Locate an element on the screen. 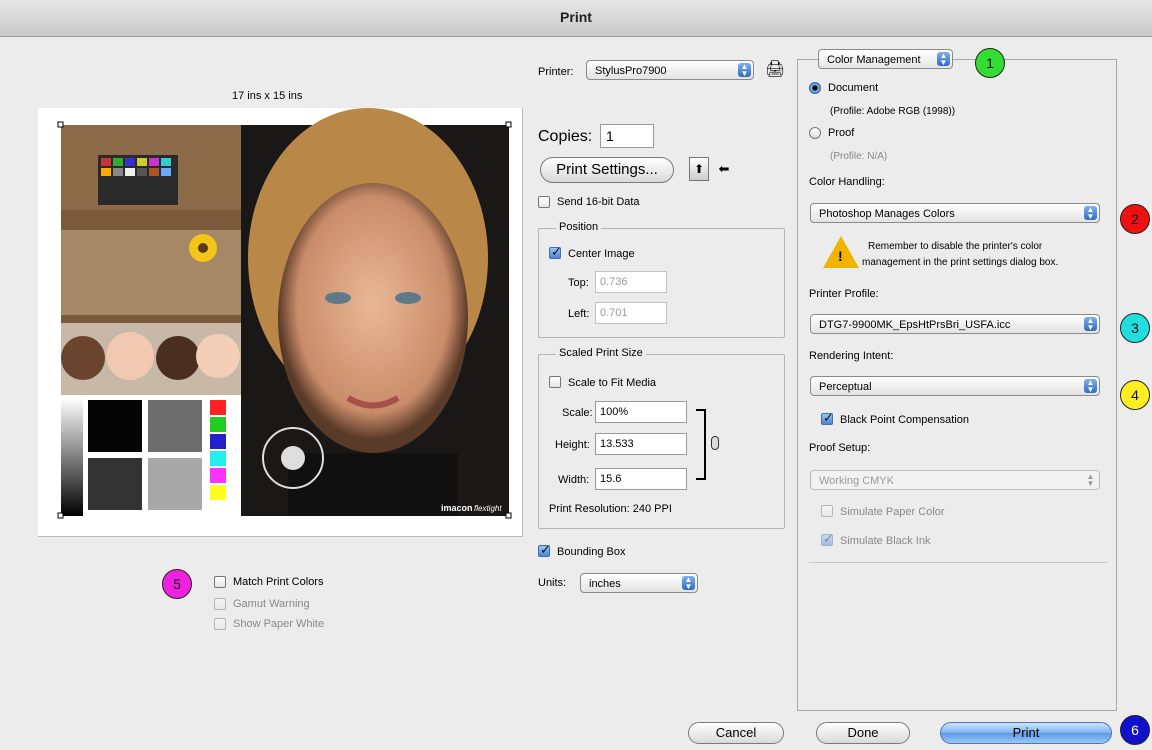 The image size is (1152, 750). units-label: Units: is located at coordinates (552, 583).